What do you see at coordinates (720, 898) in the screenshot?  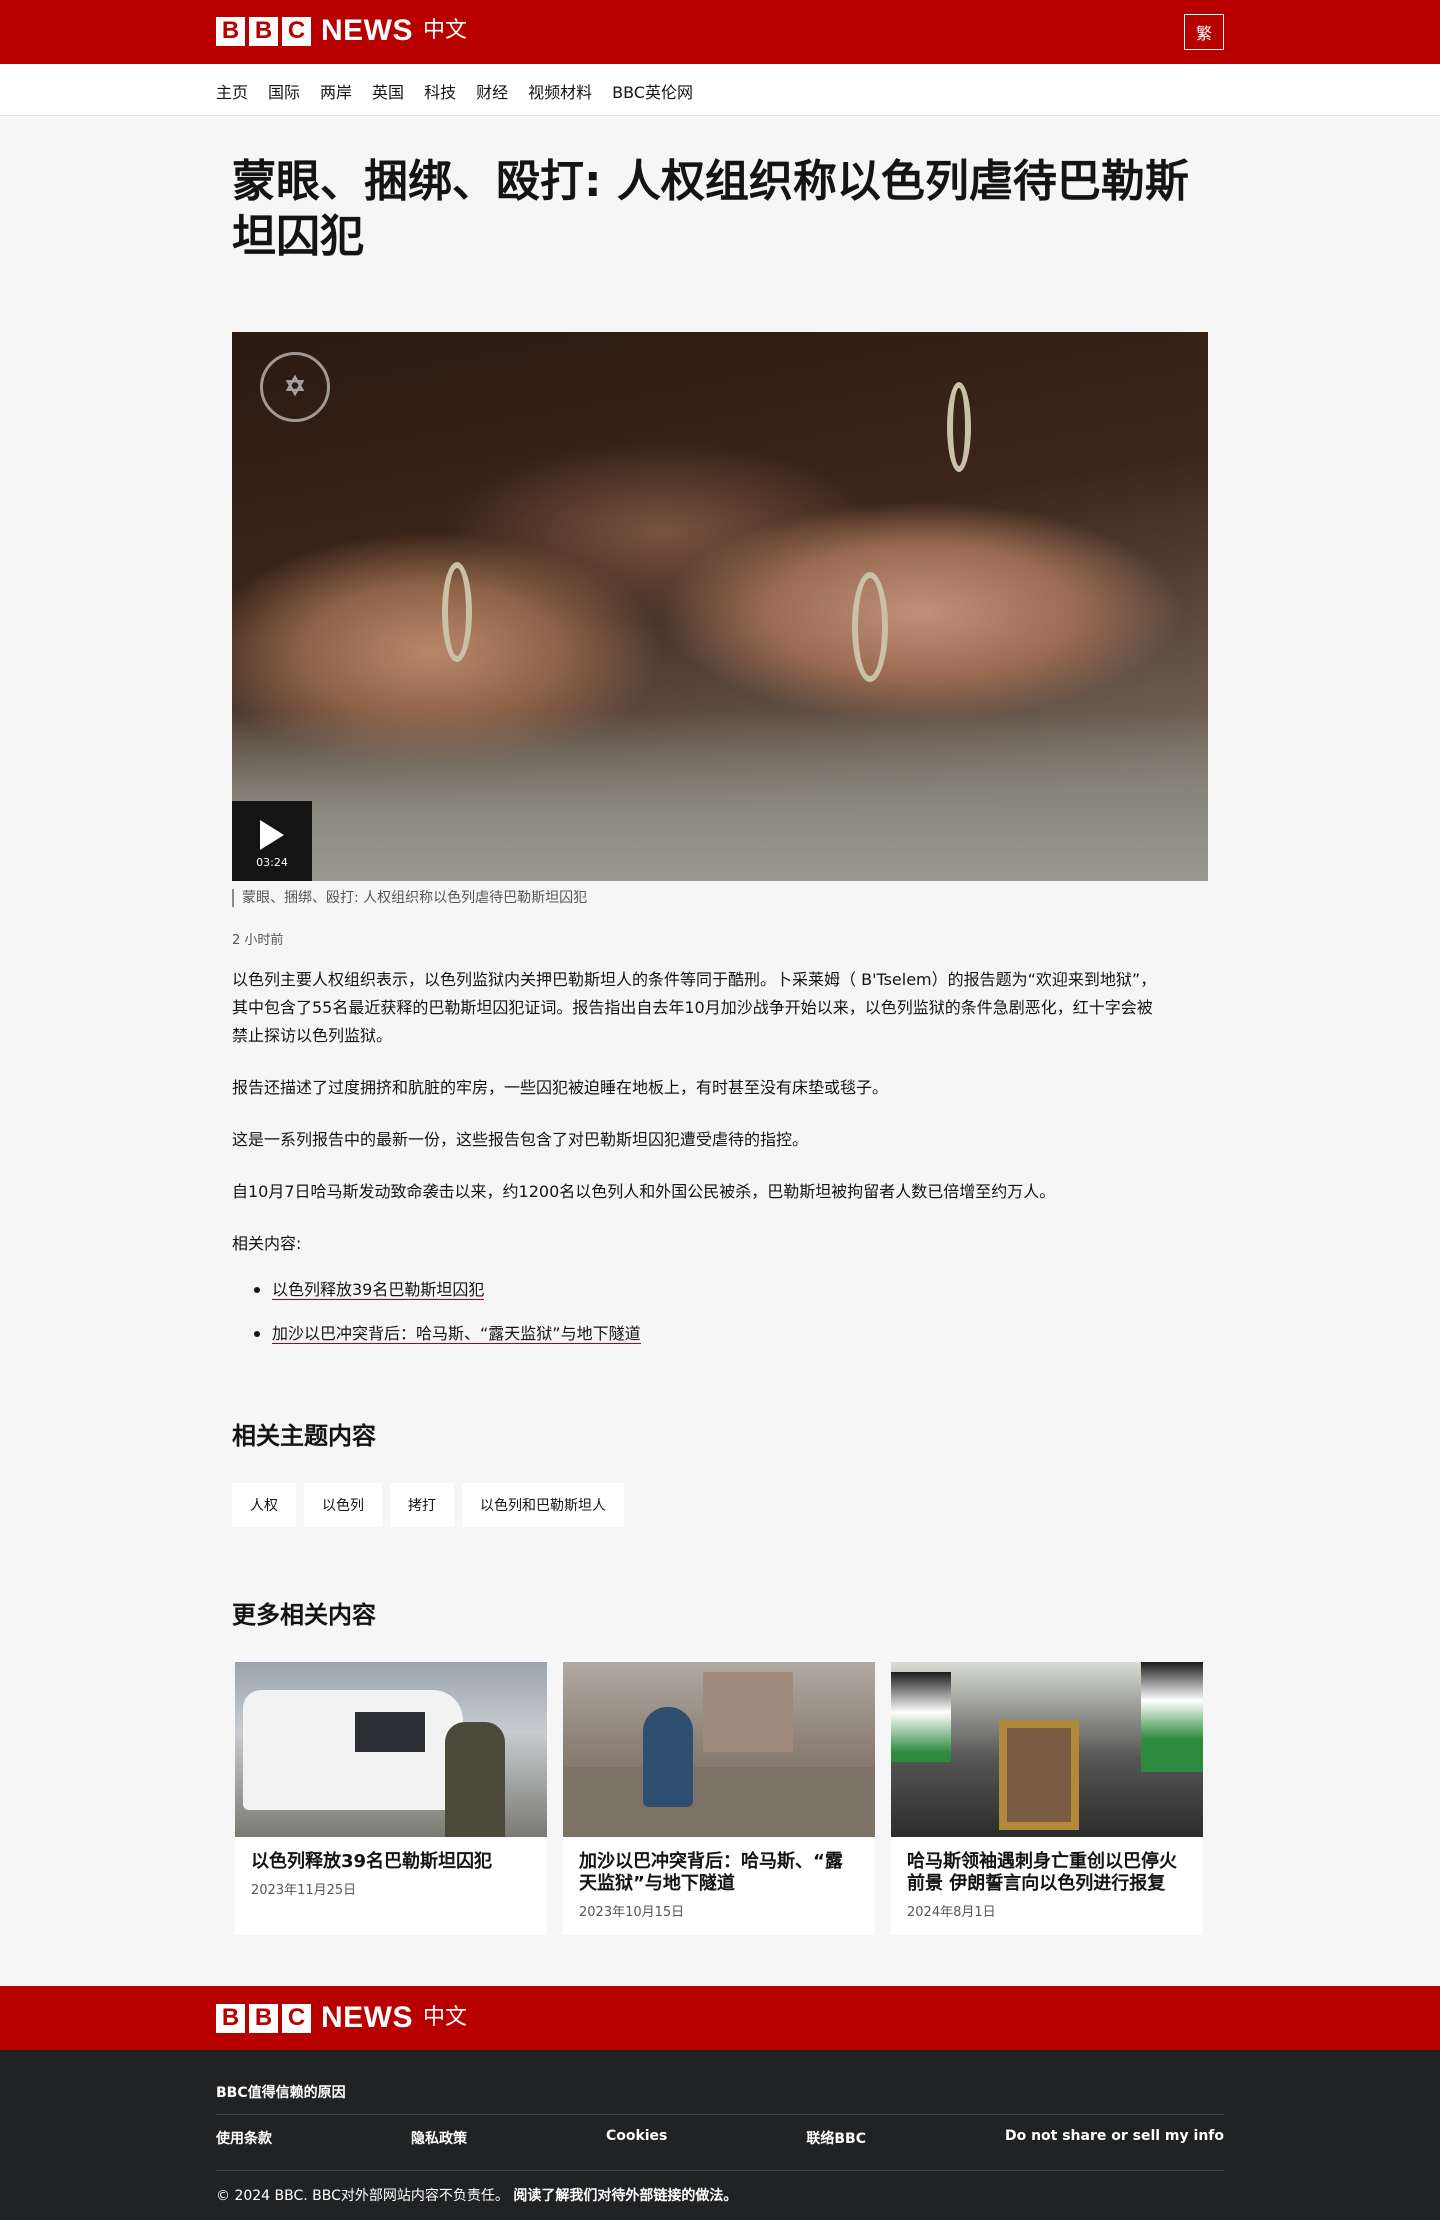 I see `video-caption: 蒙眼、捆绑、殴打: 人权组织称以色列虐待巴勒斯坦囚犯` at bounding box center [720, 898].